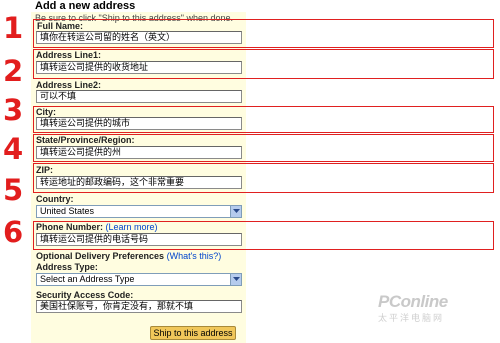  I want to click on country-select: United States, so click(139, 211).